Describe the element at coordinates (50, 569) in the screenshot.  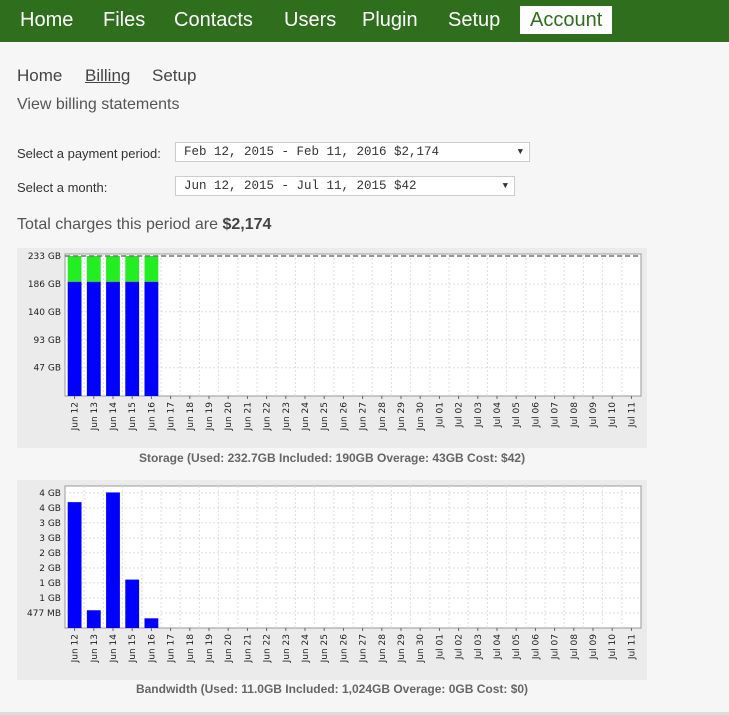
I see `bandwidth-y-tick-label: 2 GB` at that location.